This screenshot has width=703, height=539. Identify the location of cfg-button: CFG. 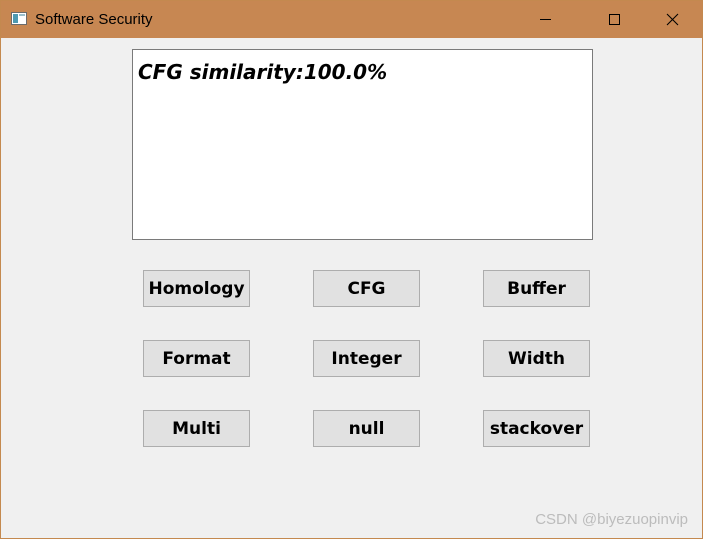
(366, 288).